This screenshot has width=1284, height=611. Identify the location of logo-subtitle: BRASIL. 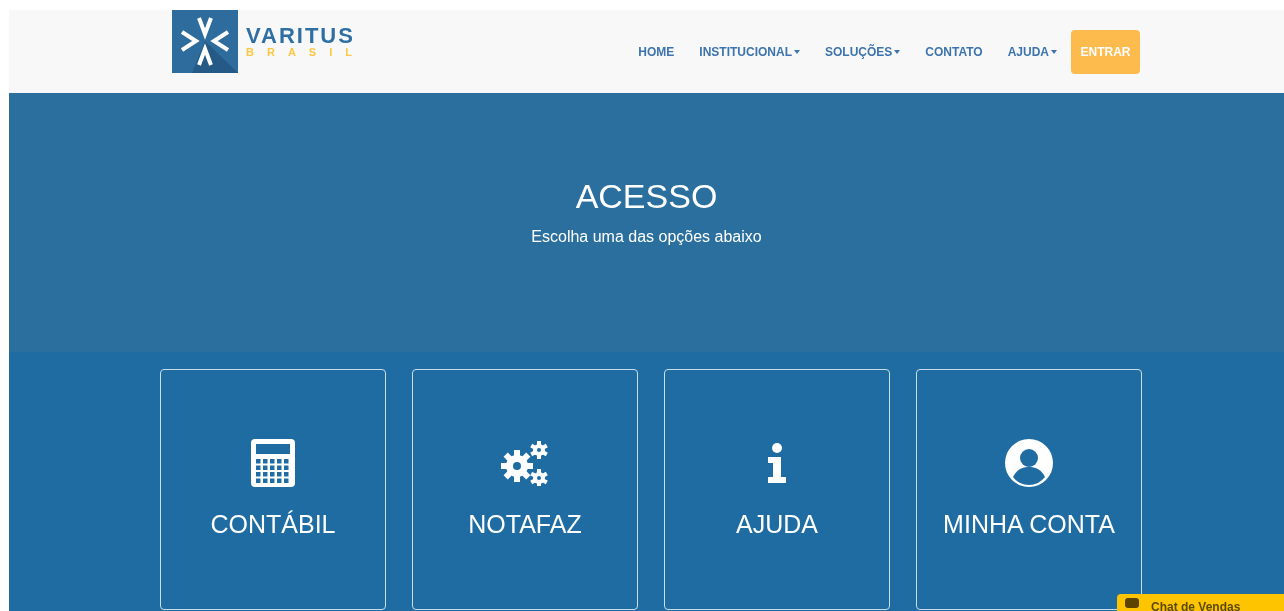
(305, 52).